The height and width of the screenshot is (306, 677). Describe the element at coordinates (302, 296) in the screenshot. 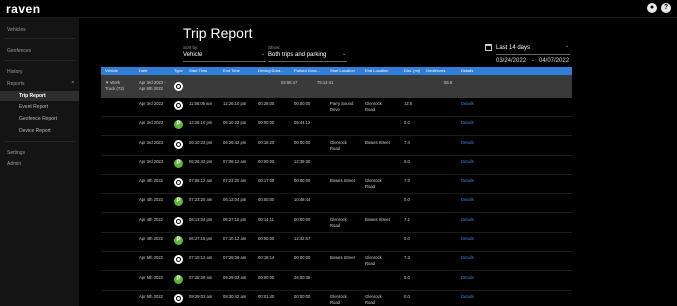

I see `cell-parked: 00:00:00` at that location.